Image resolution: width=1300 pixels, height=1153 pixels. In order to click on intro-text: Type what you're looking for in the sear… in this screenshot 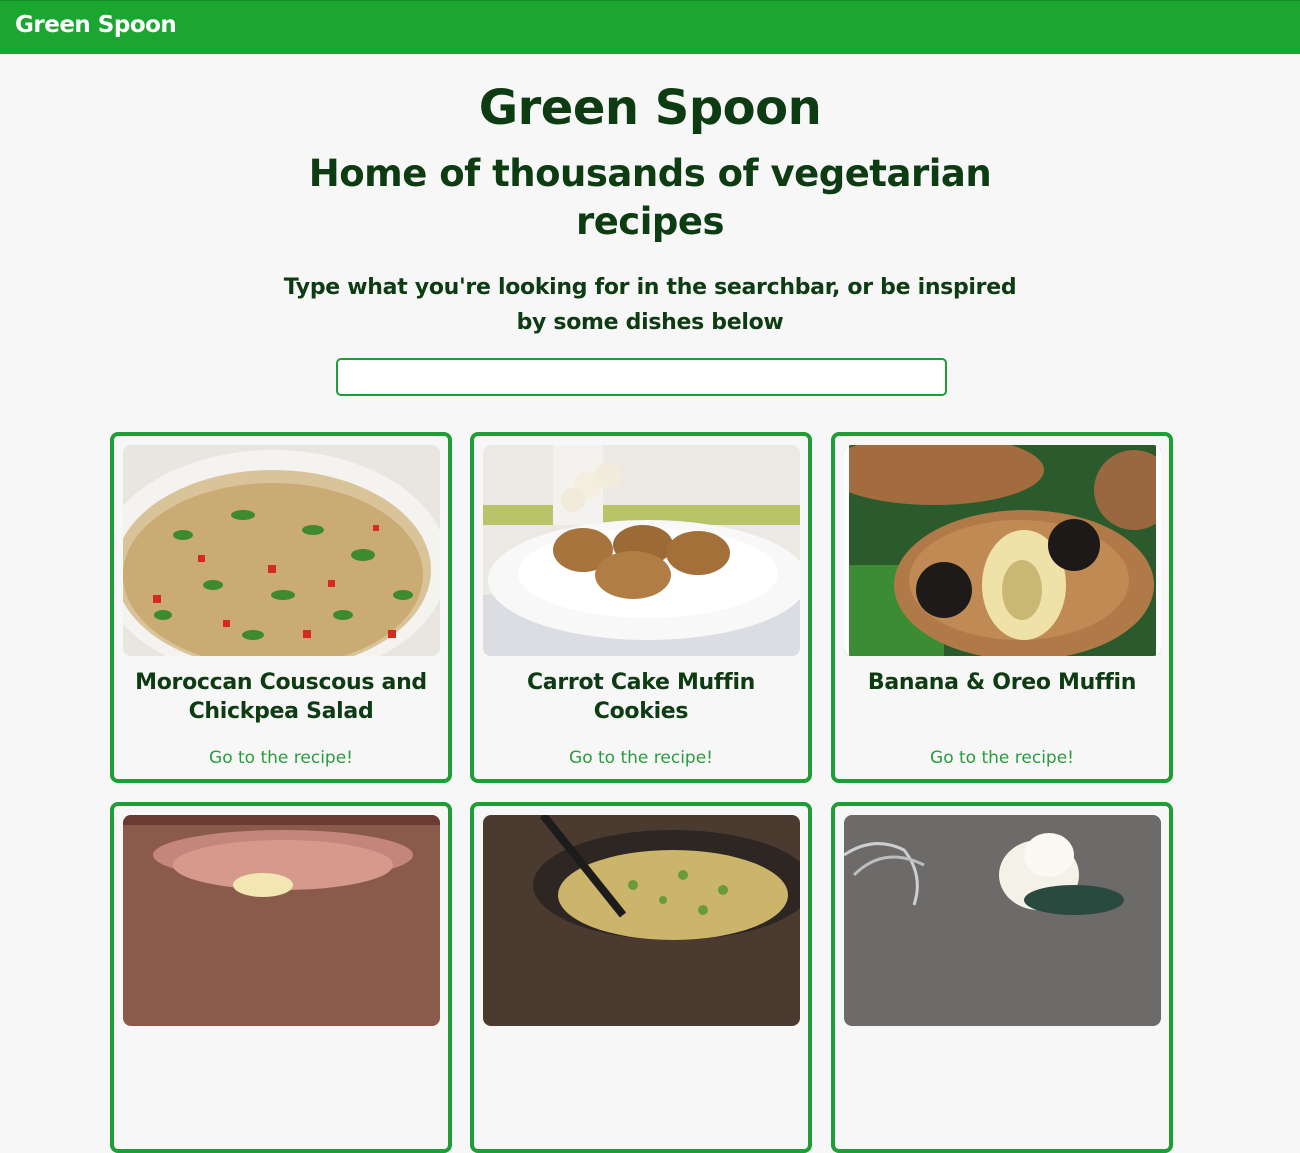, I will do `click(650, 305)`.